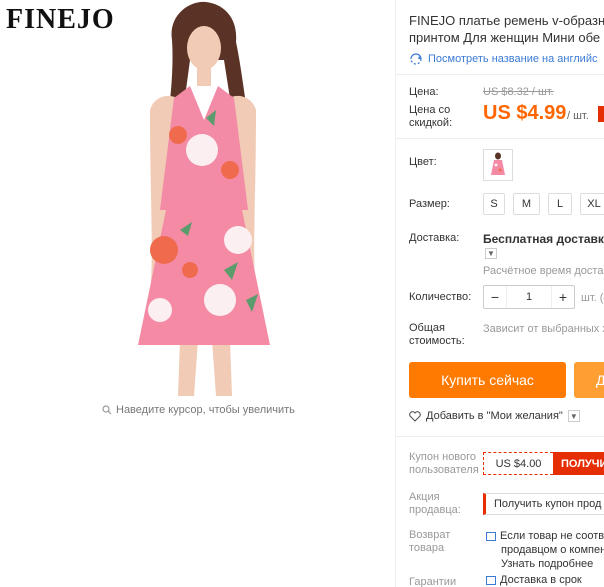 This screenshot has width=604, height=587. I want to click on color-swatch-thumbnail, so click(498, 165).